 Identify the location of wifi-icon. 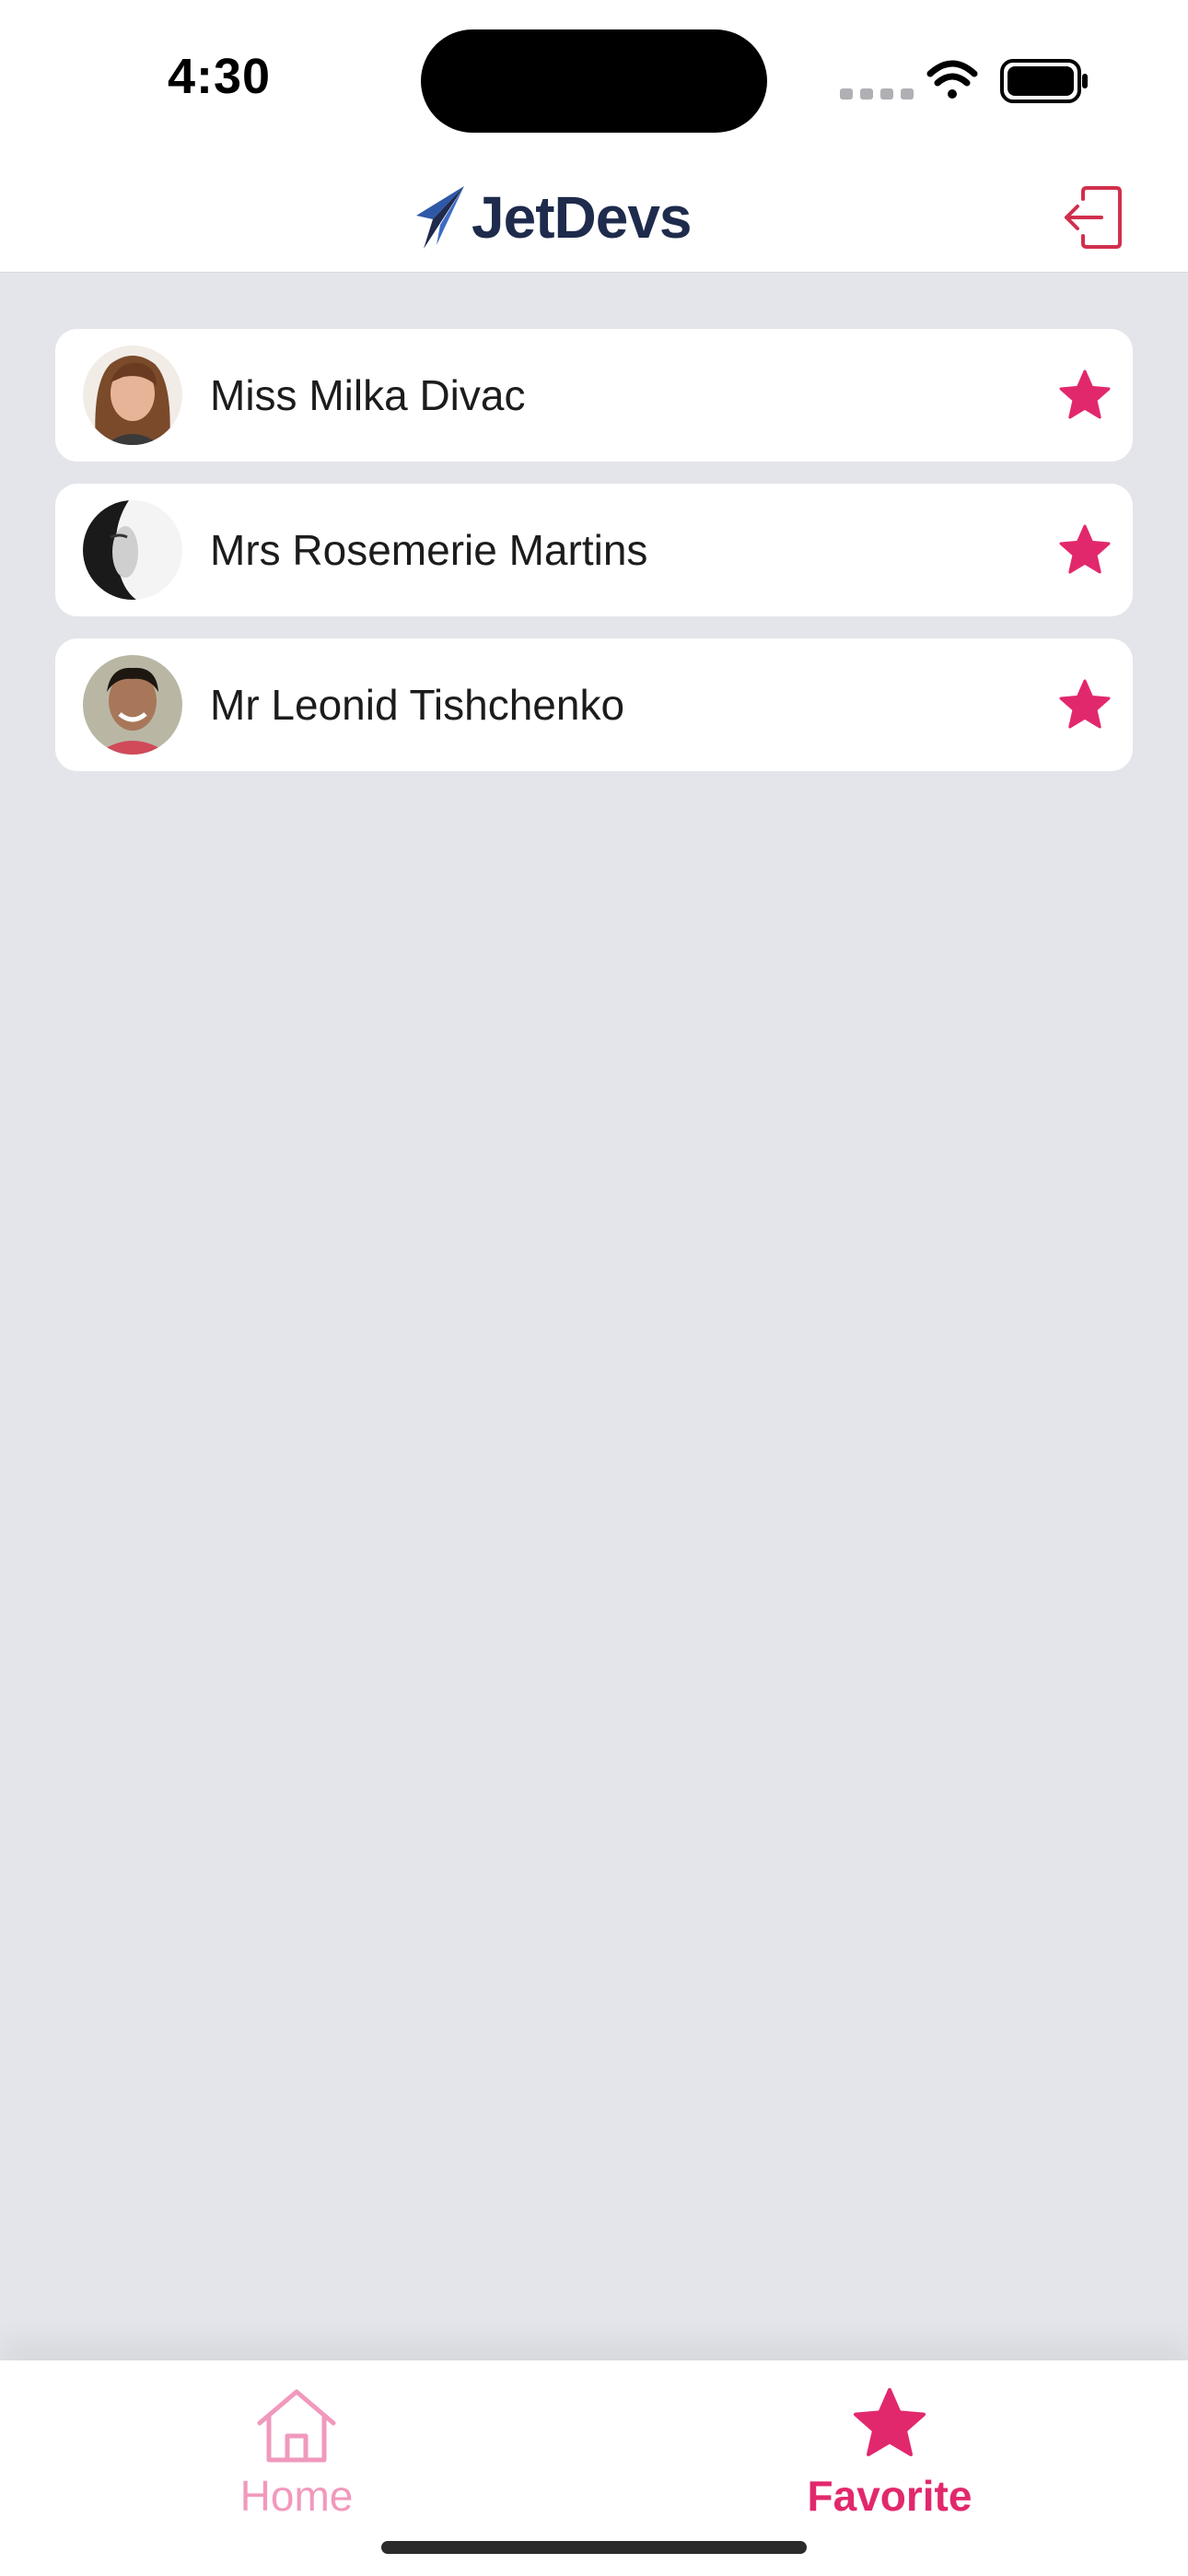
(952, 79).